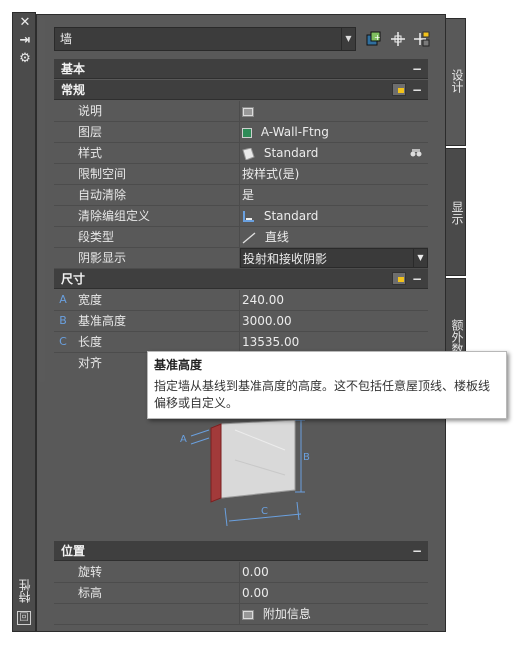 This screenshot has width=530, height=646. I want to click on quick-select-icon, so click(422, 39).